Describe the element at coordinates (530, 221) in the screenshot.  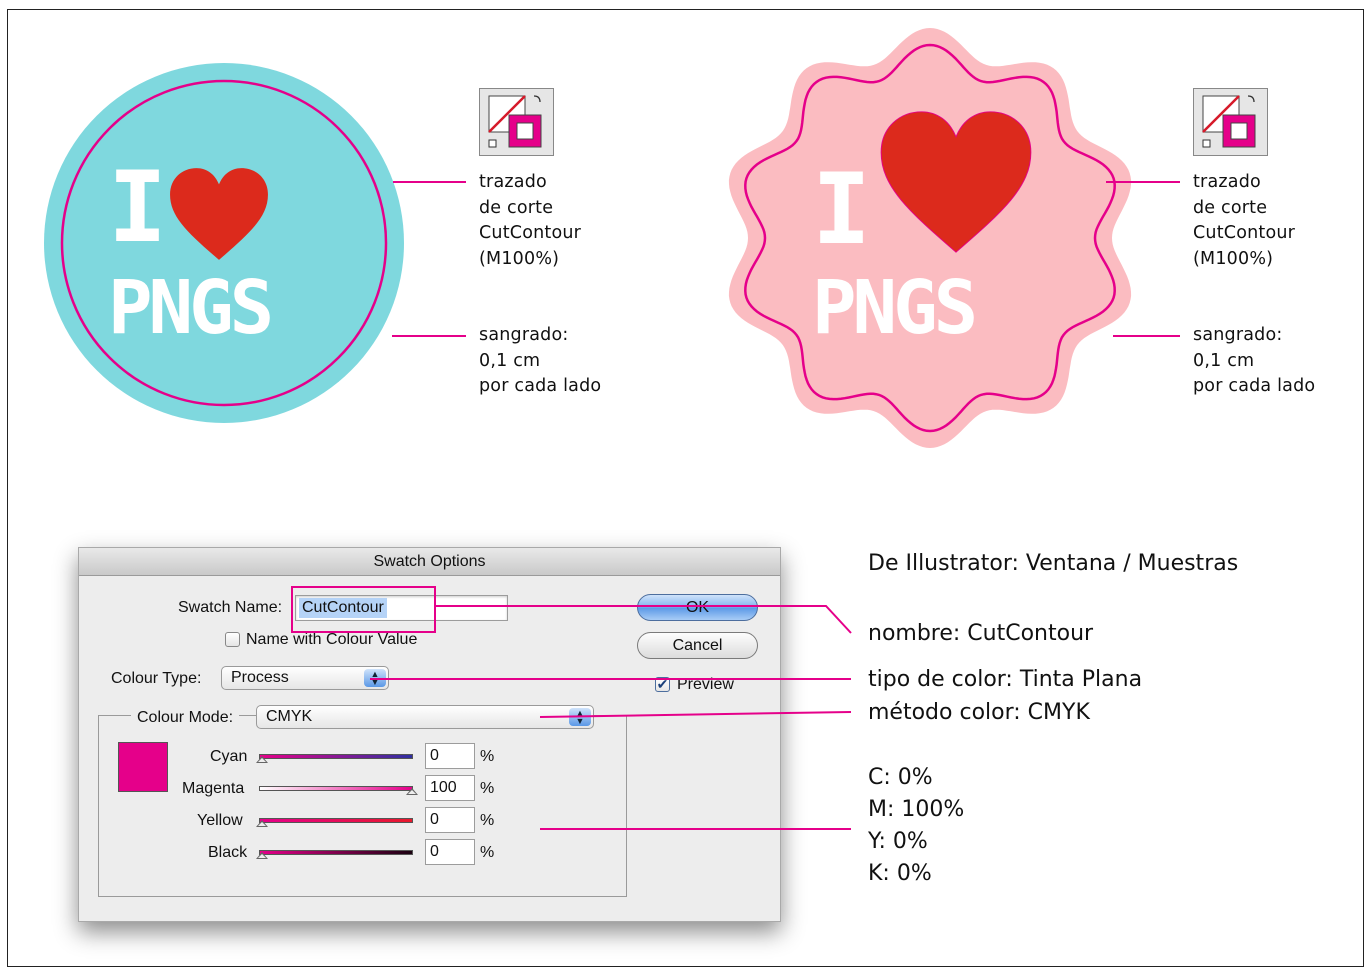
I see `stroke-annotation-left: trazado de corte CutContour (M100%)` at that location.